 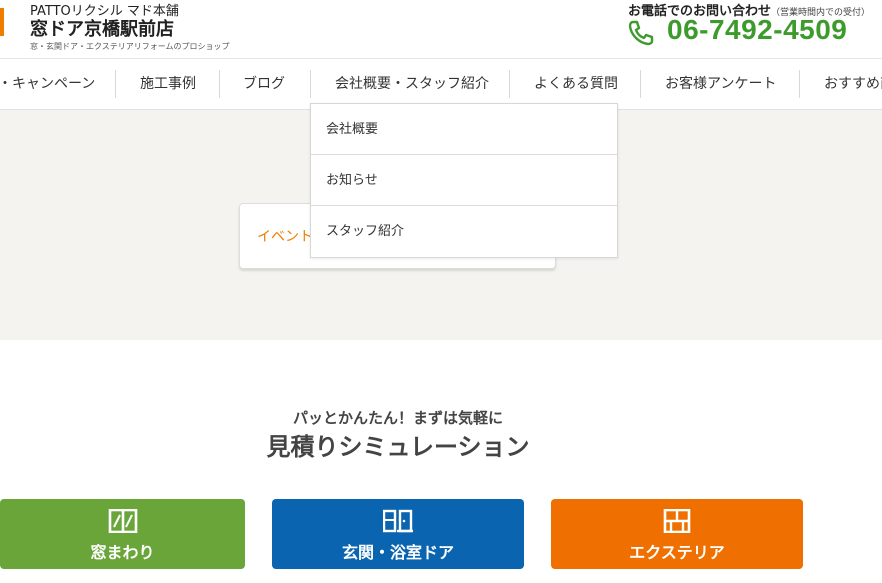 I want to click on exterior-icon, so click(x=677, y=521).